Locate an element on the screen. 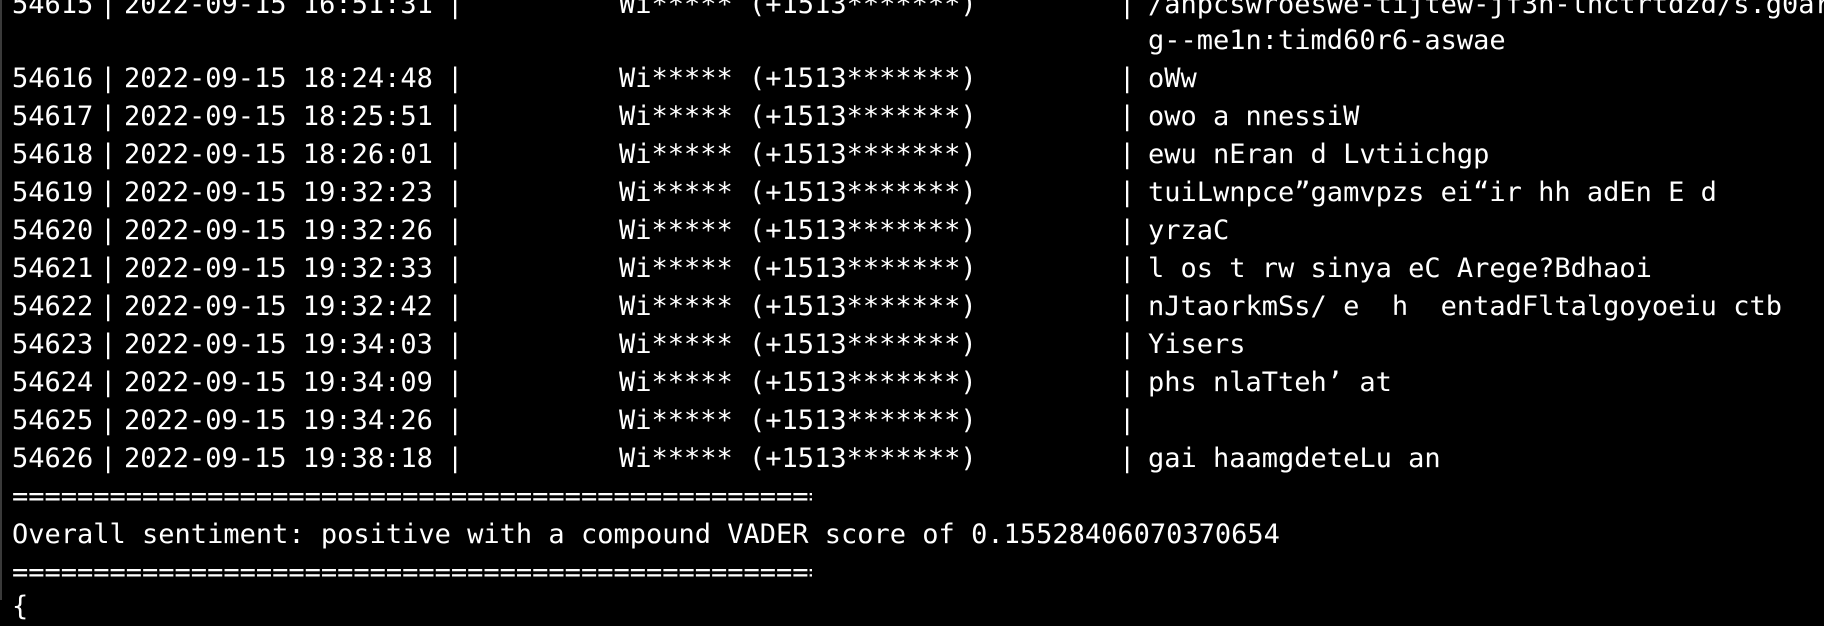 The image size is (1824, 626). row-timestamp: 2022-09-15 18:25:51 is located at coordinates (278, 116).